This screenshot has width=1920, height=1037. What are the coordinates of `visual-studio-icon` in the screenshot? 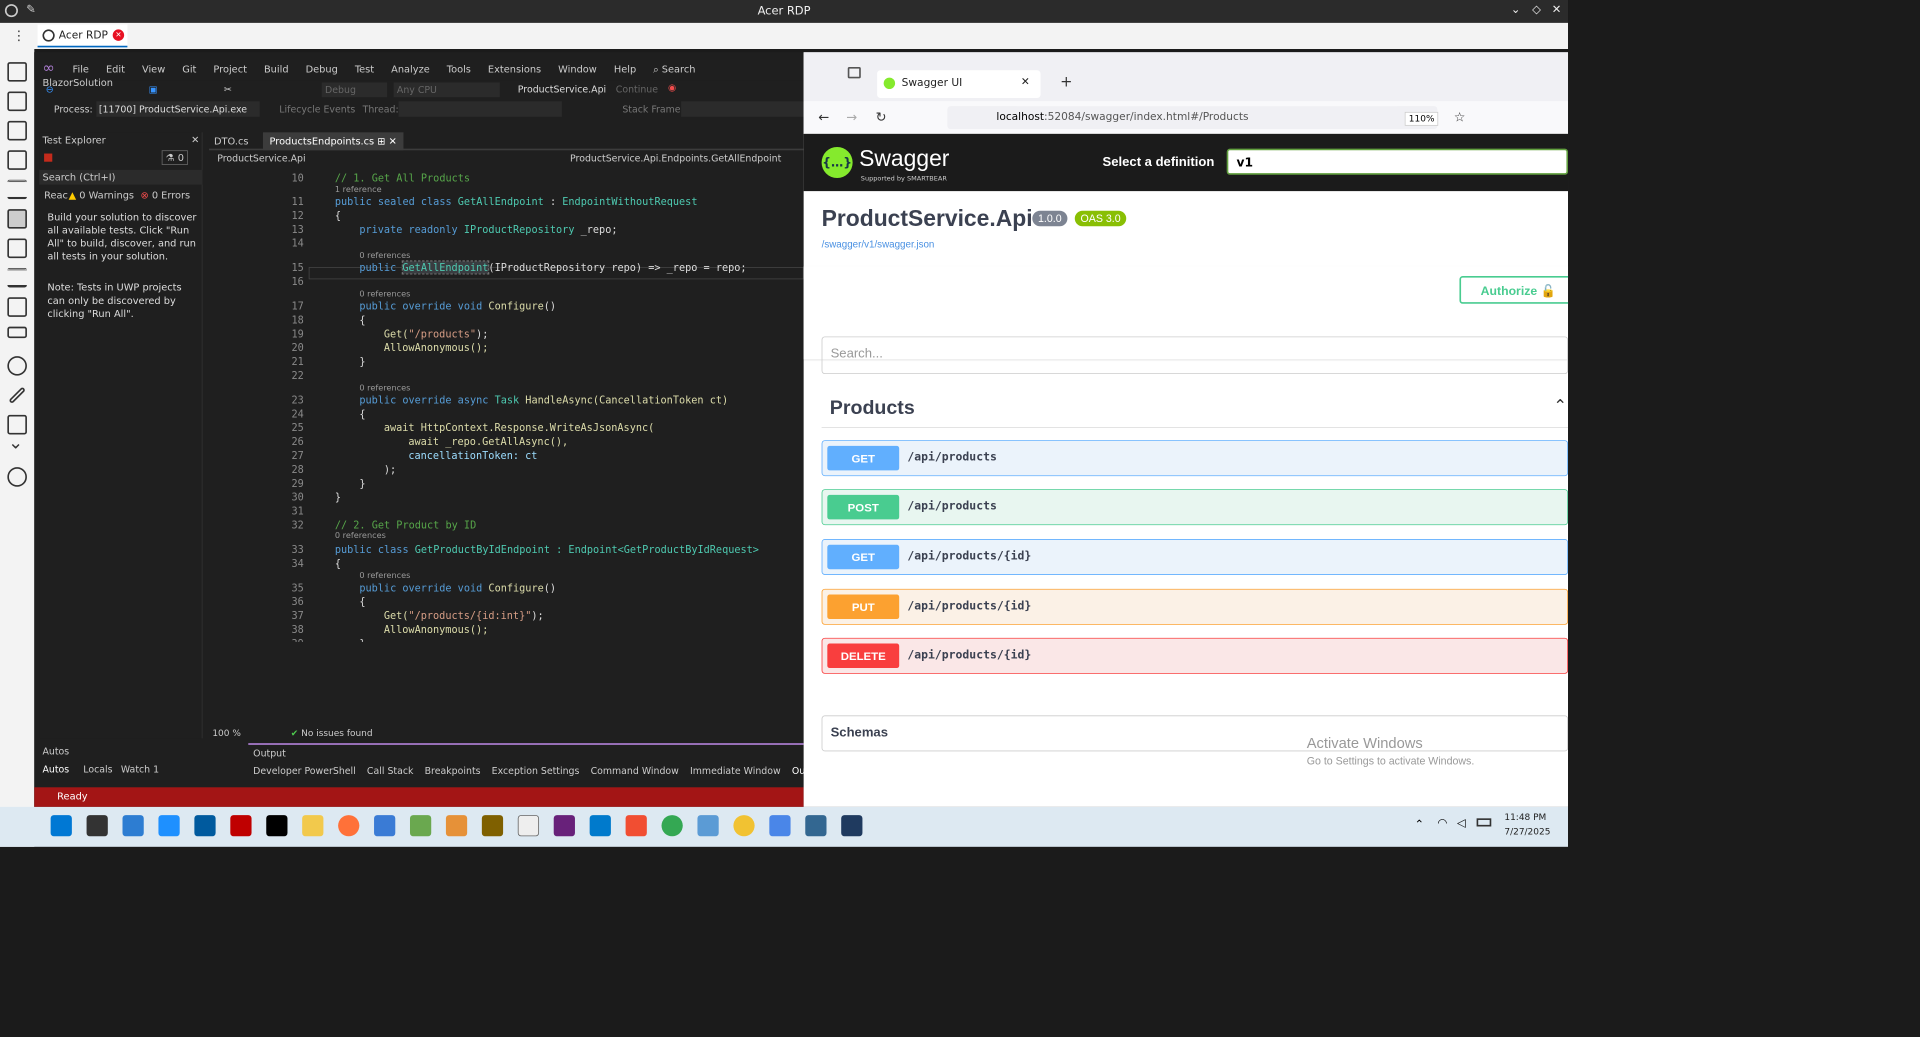 It's located at (564, 826).